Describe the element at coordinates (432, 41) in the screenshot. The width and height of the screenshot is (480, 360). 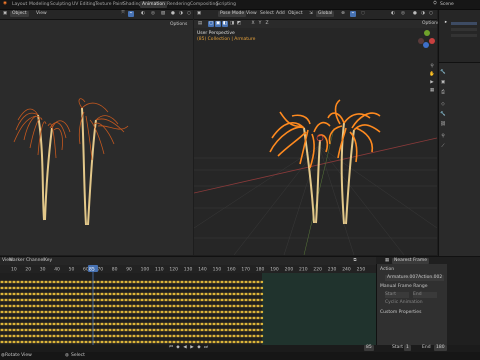
I see `gizmo-x-axis-icon` at that location.